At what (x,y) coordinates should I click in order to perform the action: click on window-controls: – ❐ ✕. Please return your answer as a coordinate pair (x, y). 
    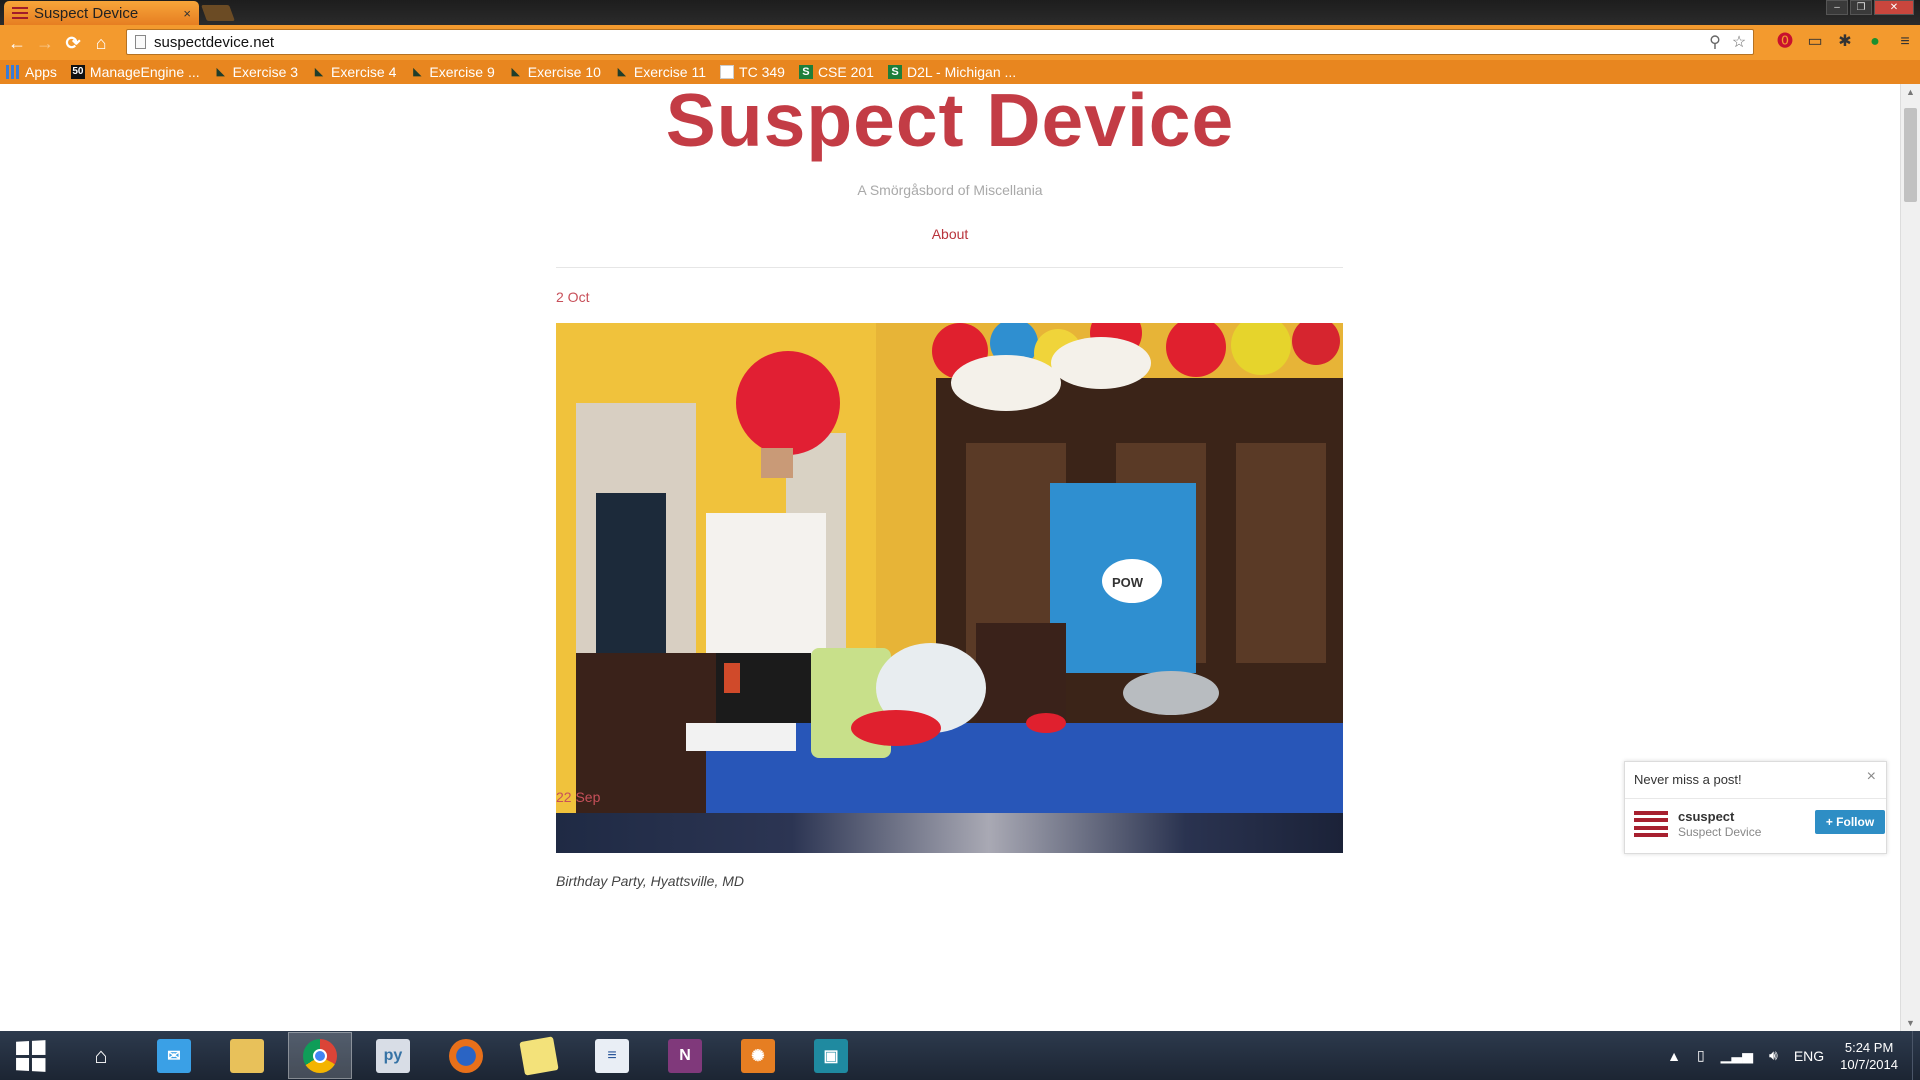
    Looking at the image, I should click on (1870, 7).